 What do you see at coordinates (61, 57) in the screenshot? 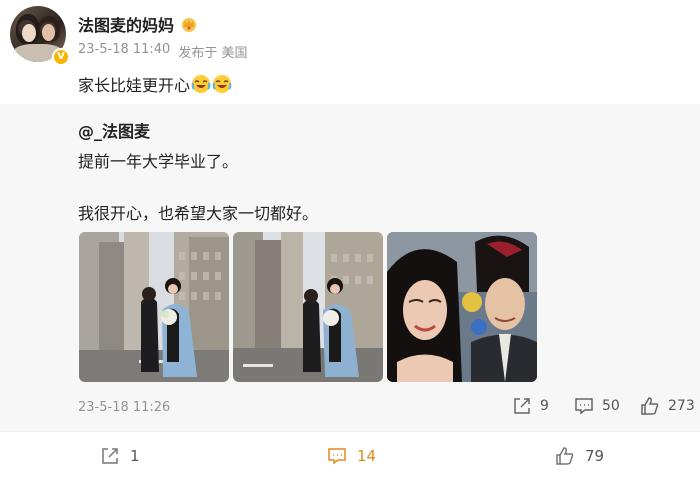
I see `verified-badge-icon: V` at bounding box center [61, 57].